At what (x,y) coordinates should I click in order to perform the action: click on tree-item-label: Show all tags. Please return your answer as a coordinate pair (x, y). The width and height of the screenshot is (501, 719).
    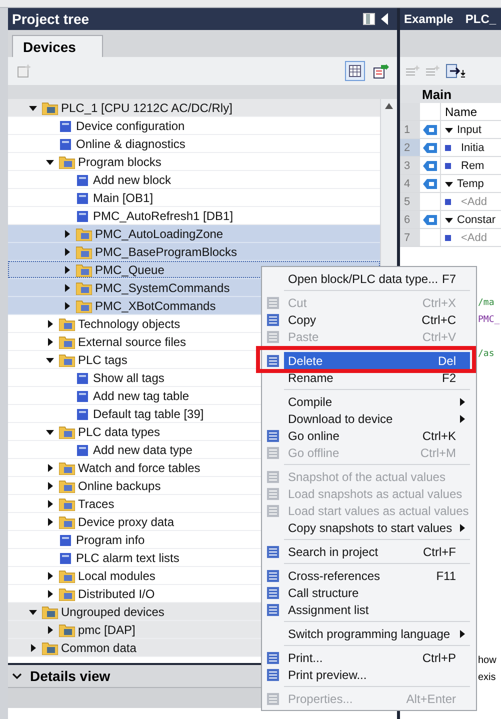
    Looking at the image, I should click on (128, 377).